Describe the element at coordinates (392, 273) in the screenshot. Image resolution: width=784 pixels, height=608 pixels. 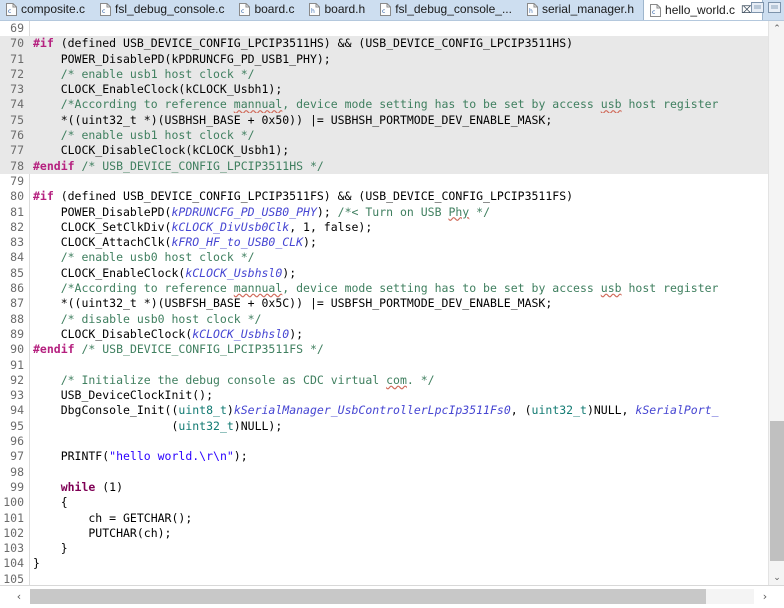
I see `code-line: 85 CLOCK_EnableClock(kCLOCK_Usbhsl0);` at that location.